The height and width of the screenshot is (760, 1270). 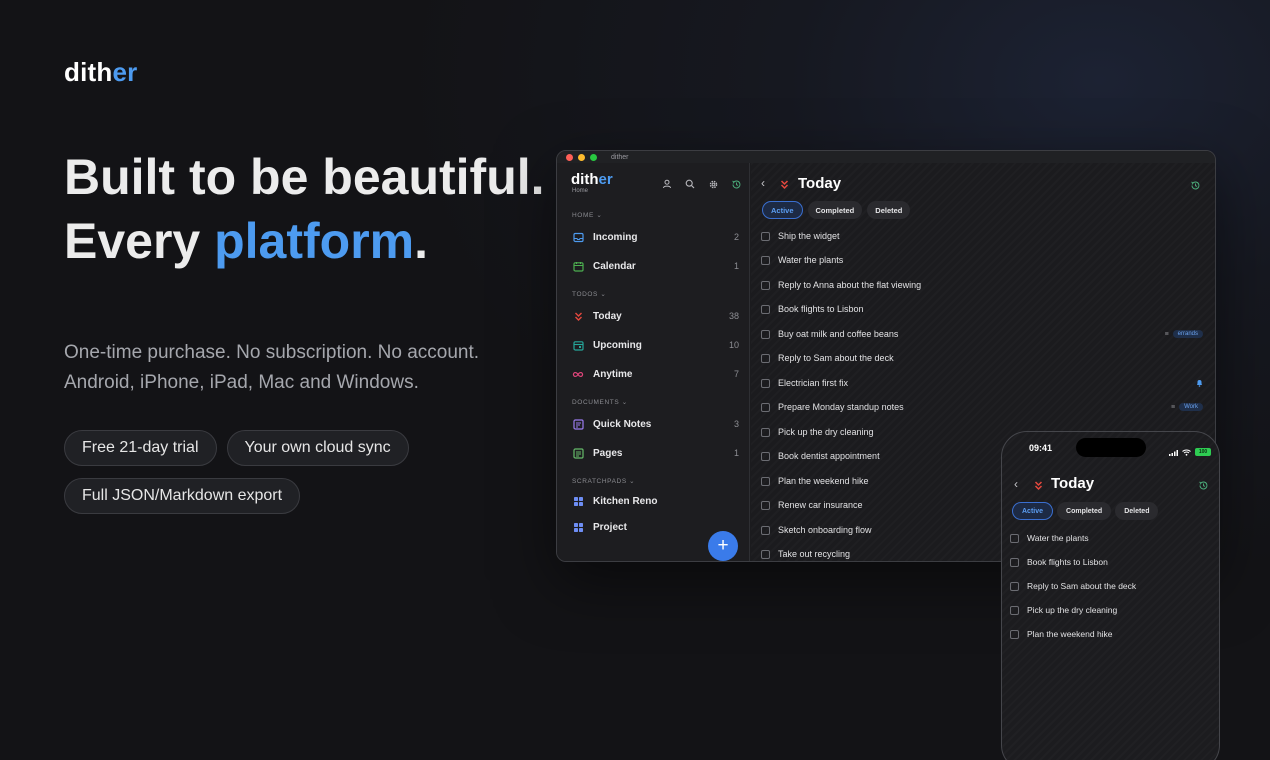 I want to click on sidebar-item-count: 3, so click(x=736, y=424).